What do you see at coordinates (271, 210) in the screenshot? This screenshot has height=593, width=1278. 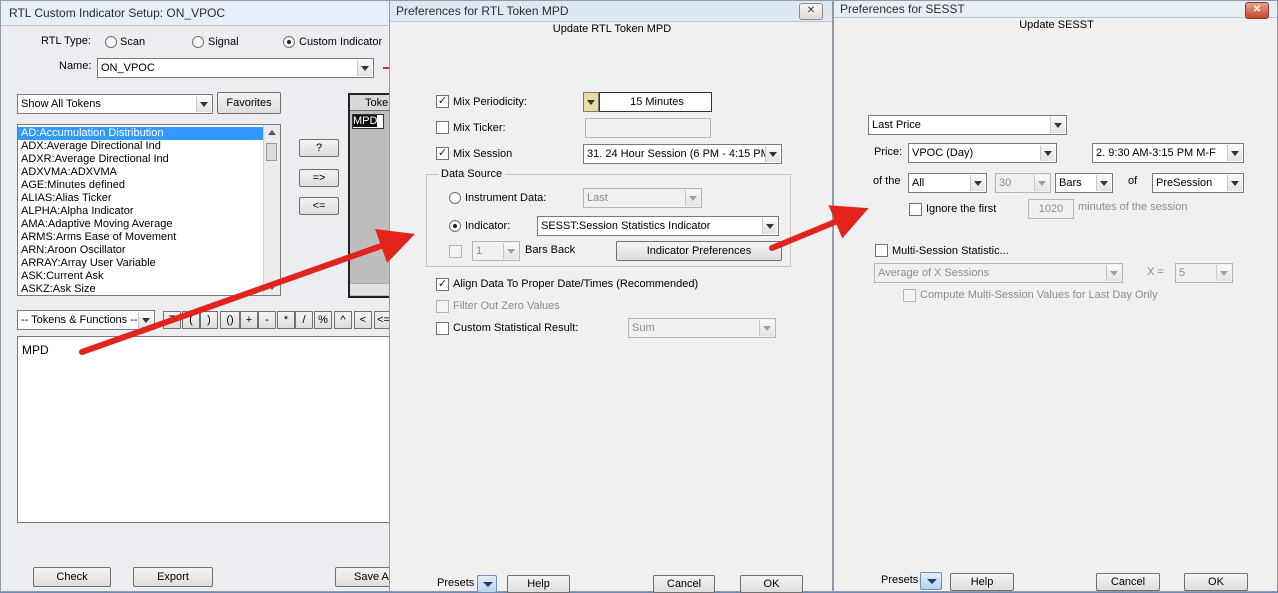 I see `token-list-scrollbar` at bounding box center [271, 210].